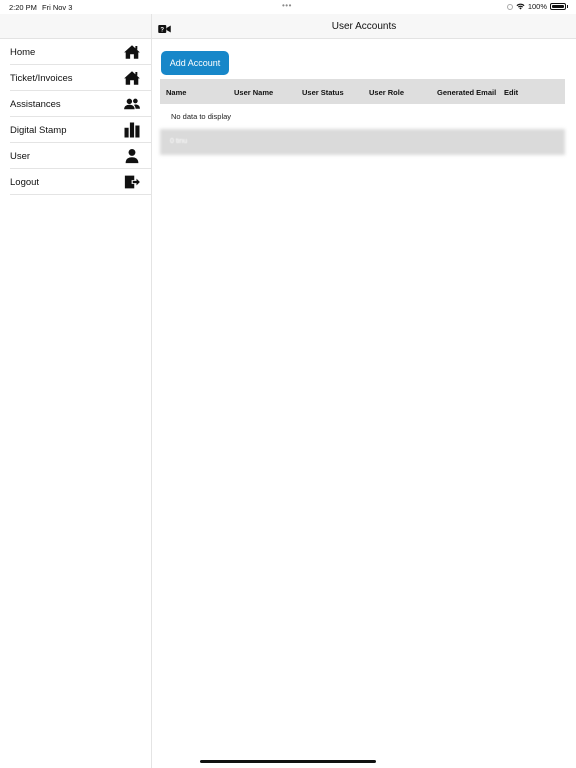  What do you see at coordinates (253, 92) in the screenshot?
I see `column-header-user-name: User Name` at bounding box center [253, 92].